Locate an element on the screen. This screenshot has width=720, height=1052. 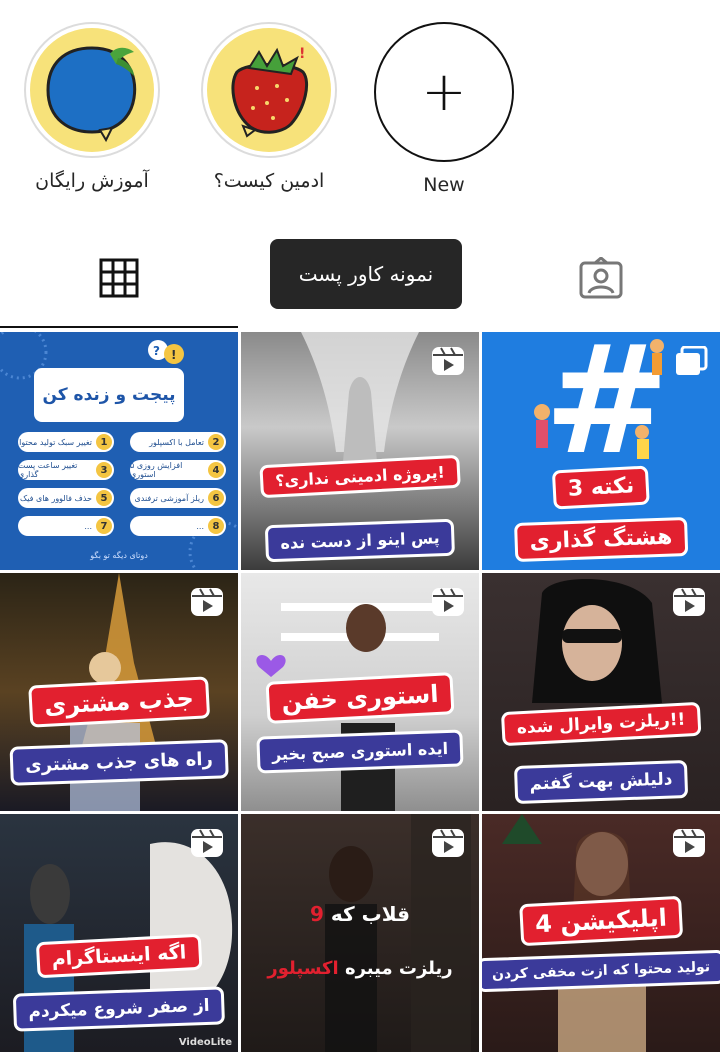
tab-posts-grid is located at coordinates (119, 279).